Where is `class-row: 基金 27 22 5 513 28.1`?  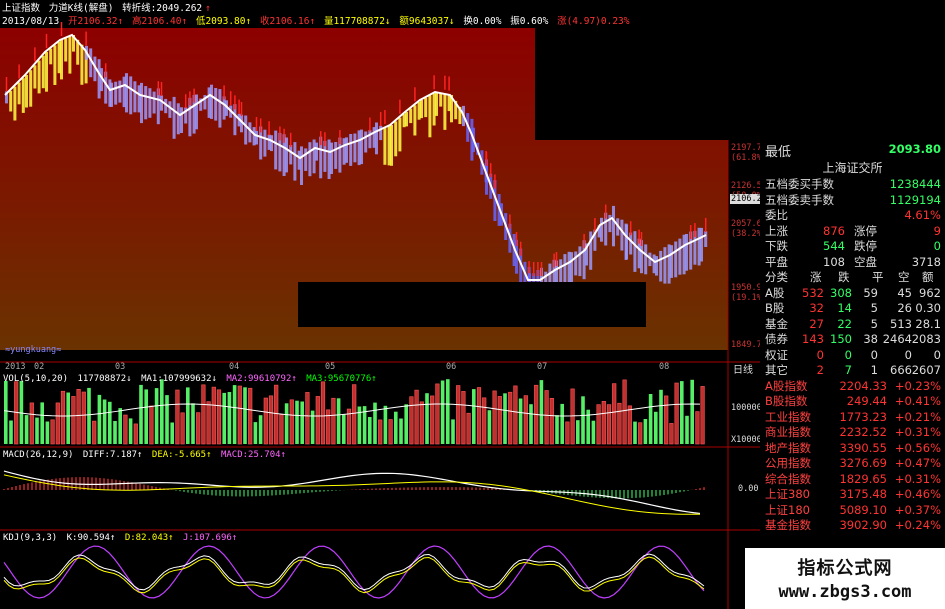
class-row: 基金 27 22 5 513 28.1 is located at coordinates (853, 324).